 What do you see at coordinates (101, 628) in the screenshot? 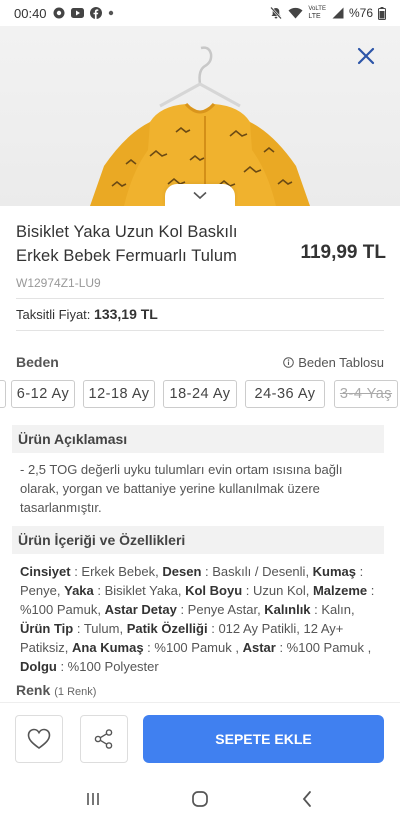
I see `feature-value: Tulum` at bounding box center [101, 628].